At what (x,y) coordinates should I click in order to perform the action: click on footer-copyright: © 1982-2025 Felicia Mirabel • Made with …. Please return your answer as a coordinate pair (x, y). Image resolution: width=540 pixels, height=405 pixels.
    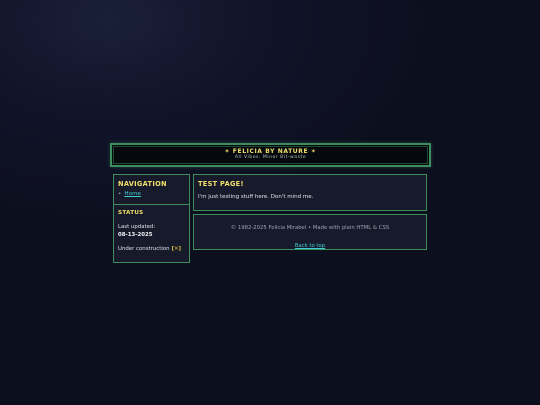
    Looking at the image, I should click on (310, 228).